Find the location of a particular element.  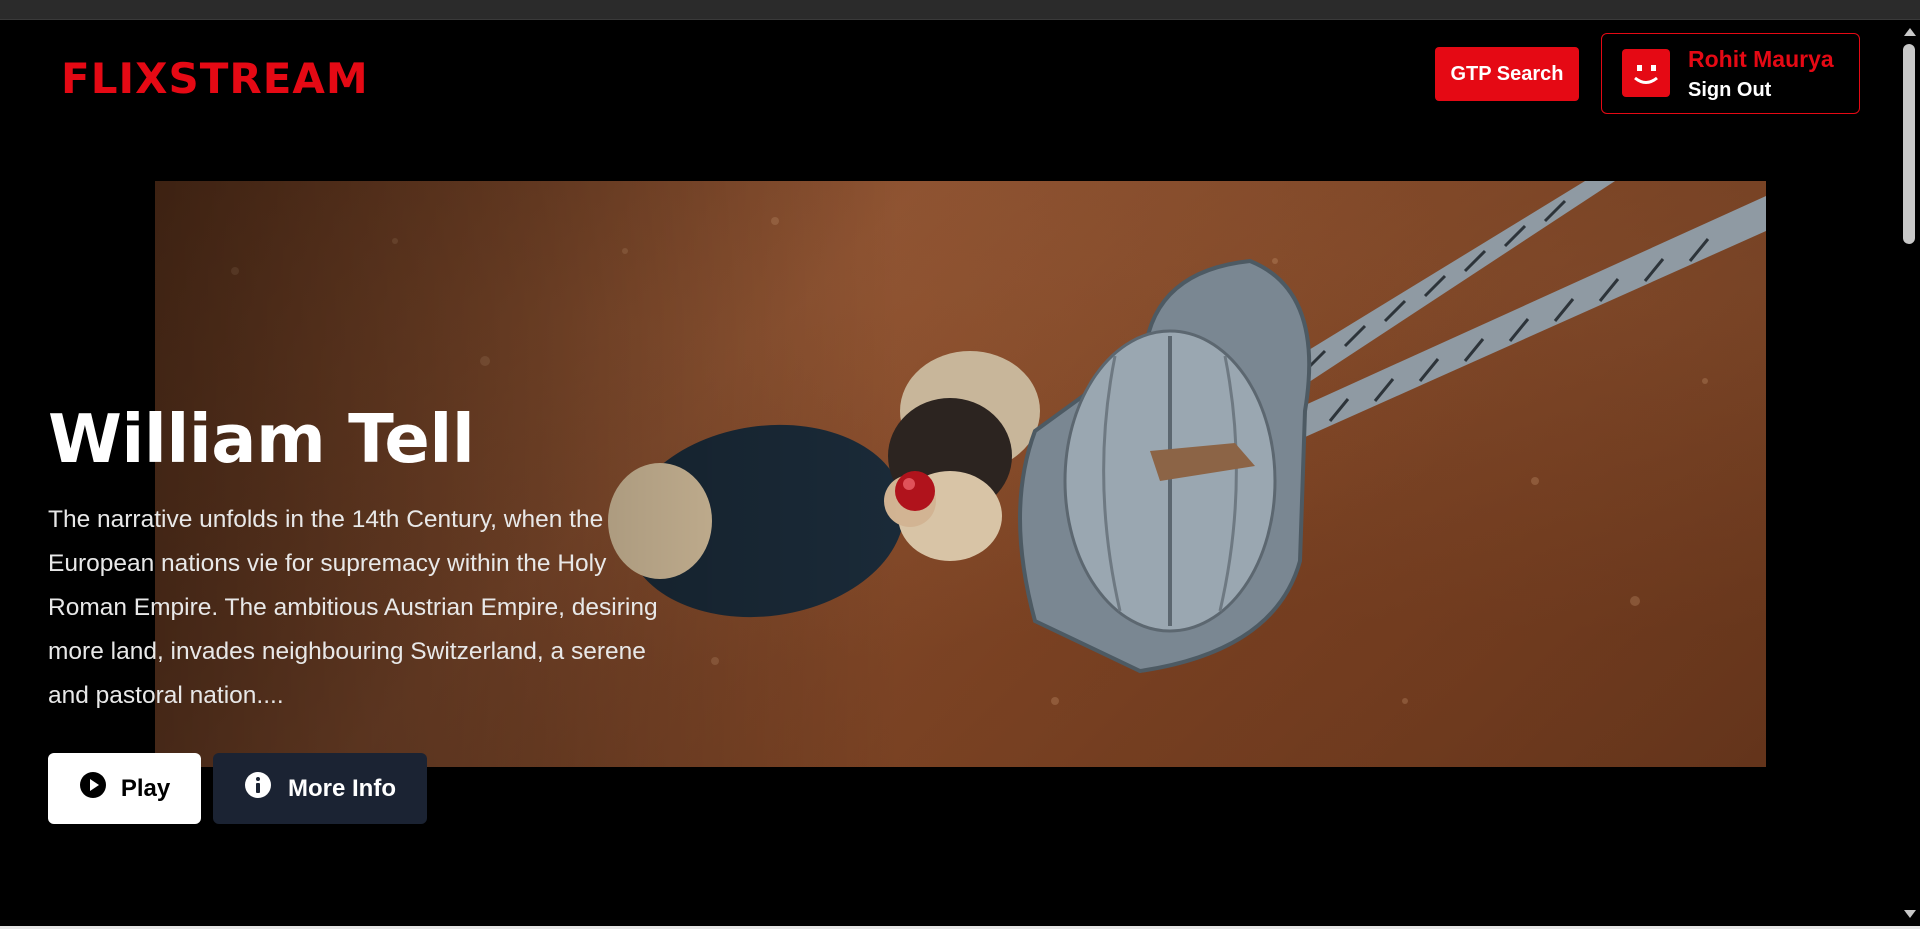

scroll-up-arrow-icon is located at coordinates (1910, 32).